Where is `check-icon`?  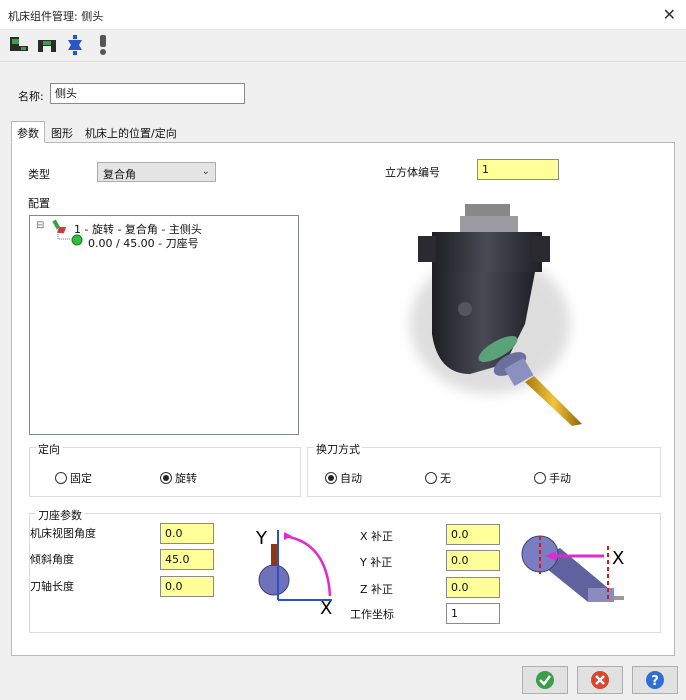 check-icon is located at coordinates (545, 680).